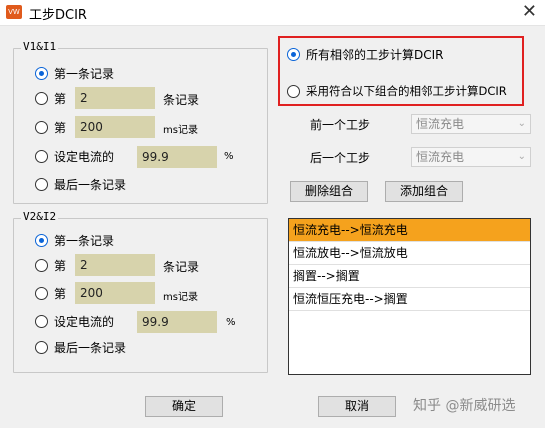 This screenshot has width=545, height=428. Describe the element at coordinates (50, 98) in the screenshot. I see `g1-option-nth-record: 第` at that location.